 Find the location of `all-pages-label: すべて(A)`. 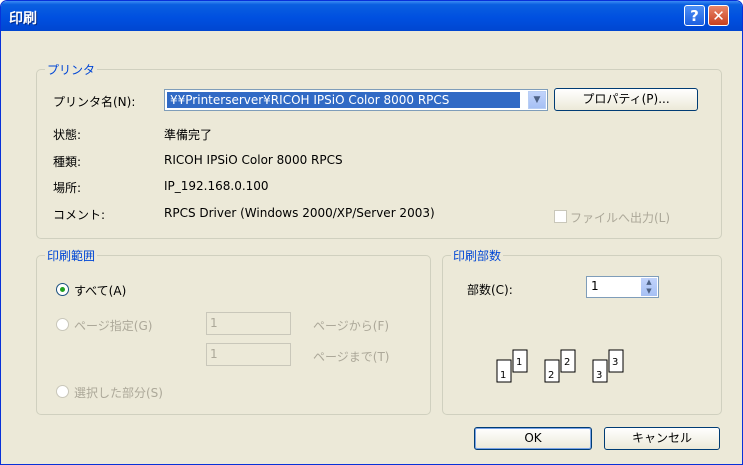

all-pages-label: すべて(A) is located at coordinates (100, 290).